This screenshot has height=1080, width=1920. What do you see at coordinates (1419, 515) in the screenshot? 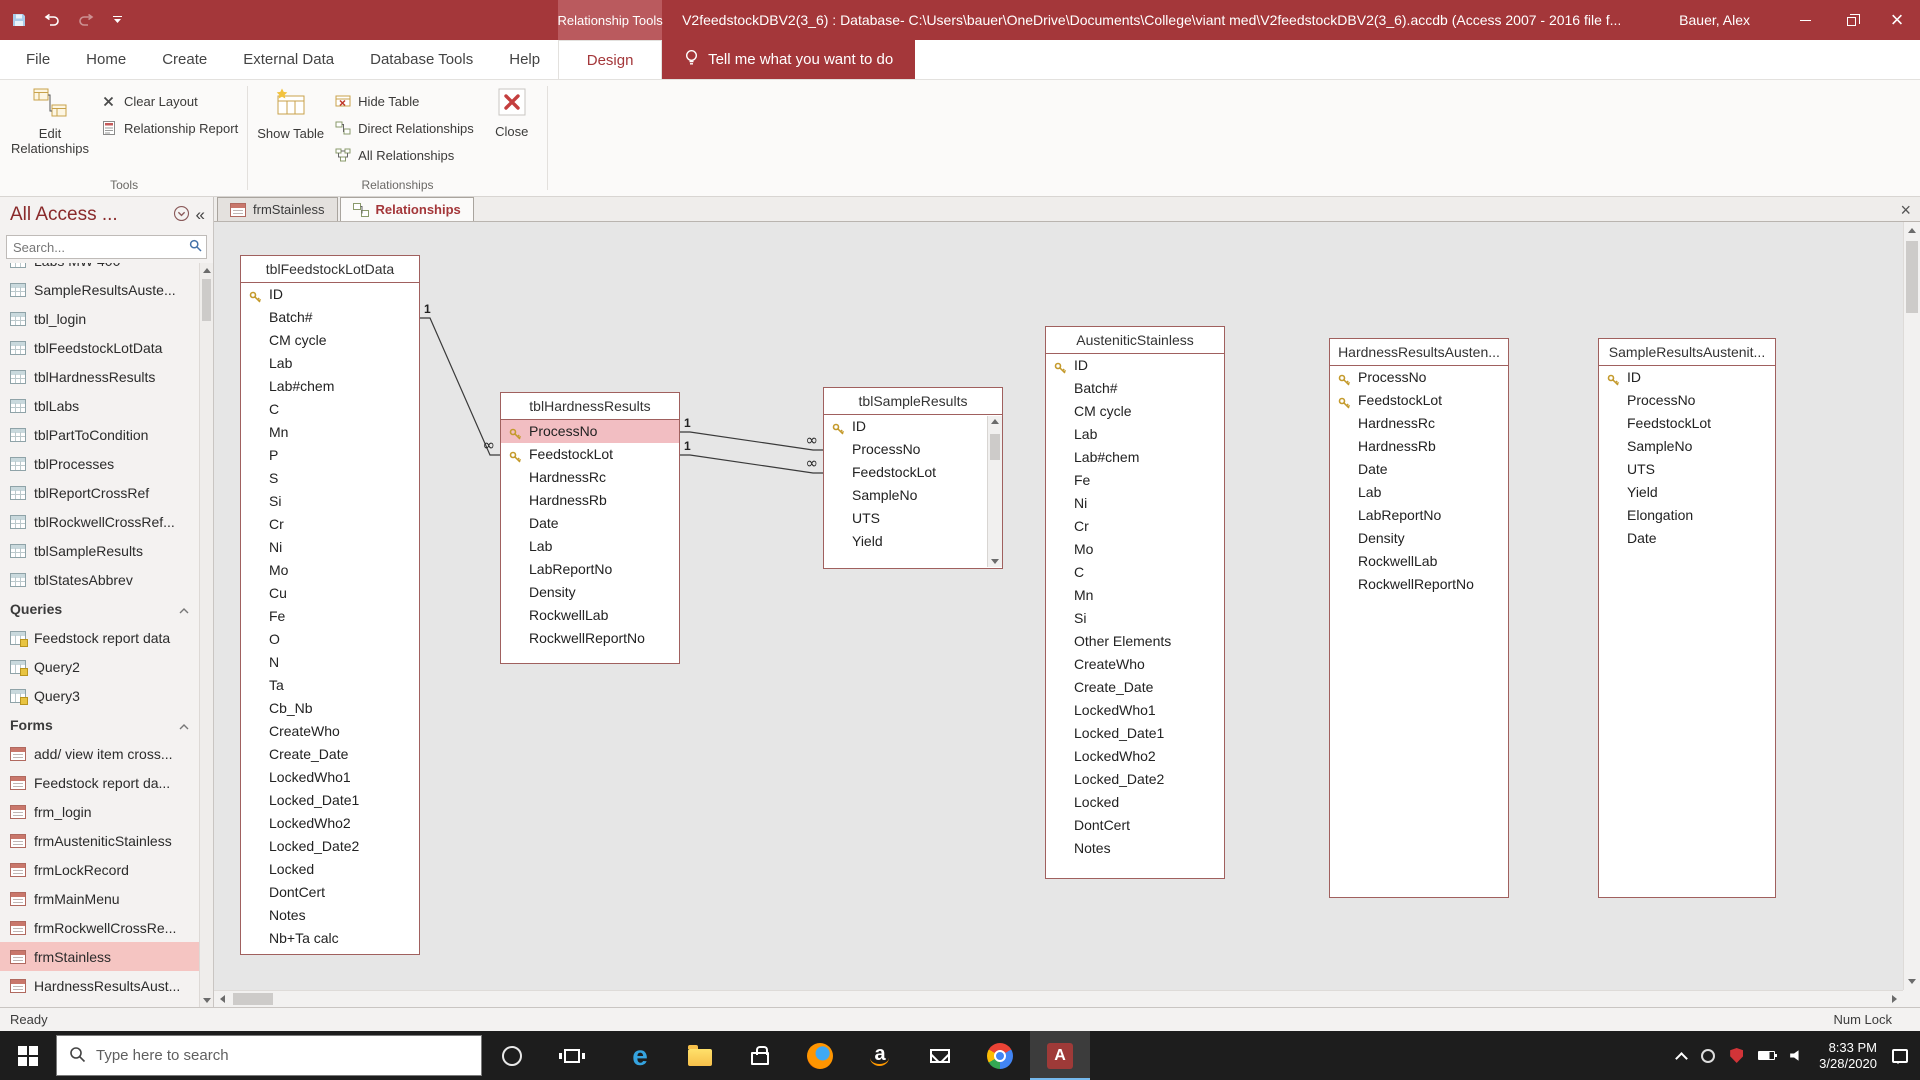
I see `diagram-field-labreportno: LabReportNo` at bounding box center [1419, 515].